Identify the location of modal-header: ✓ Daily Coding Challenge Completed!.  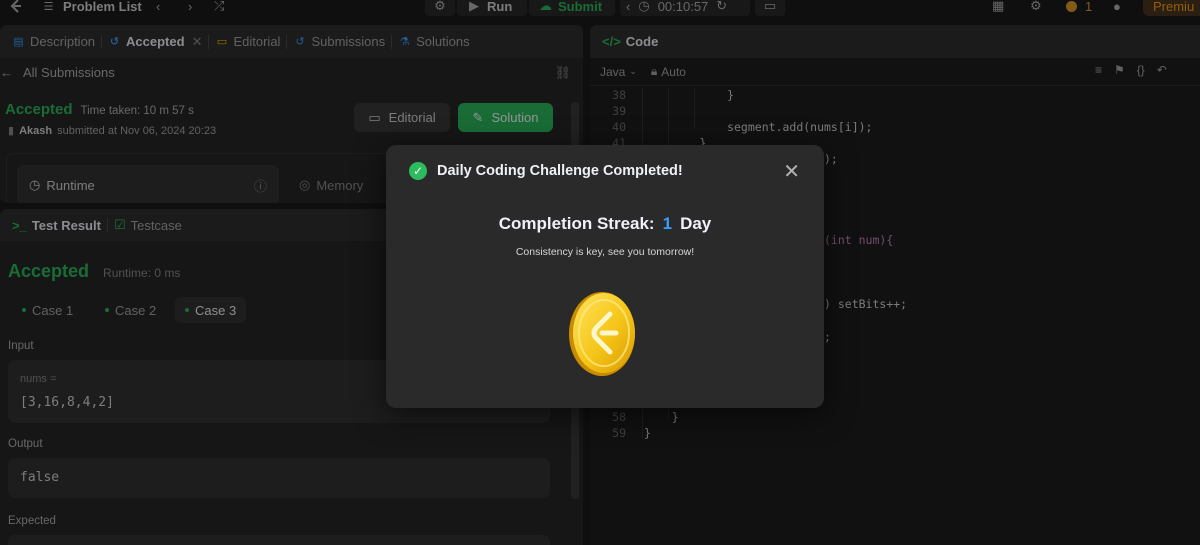
(546, 171).